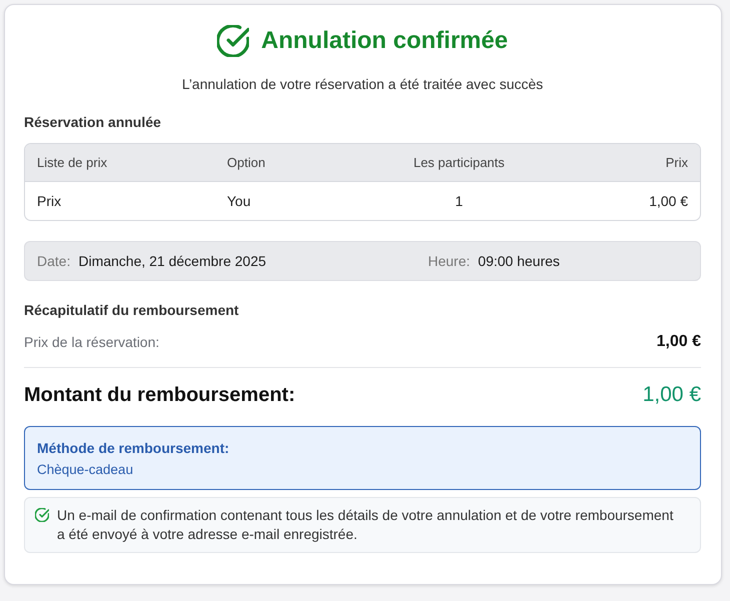 The width and height of the screenshot is (730, 601). I want to click on section-heading: Réservation annulée, so click(93, 122).